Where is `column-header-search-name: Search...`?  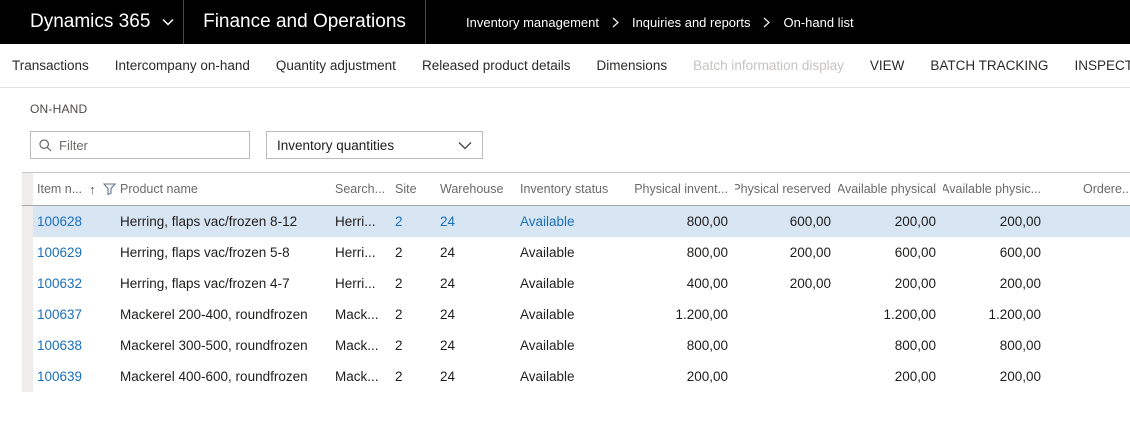
column-header-search-name: Search... is located at coordinates (365, 189).